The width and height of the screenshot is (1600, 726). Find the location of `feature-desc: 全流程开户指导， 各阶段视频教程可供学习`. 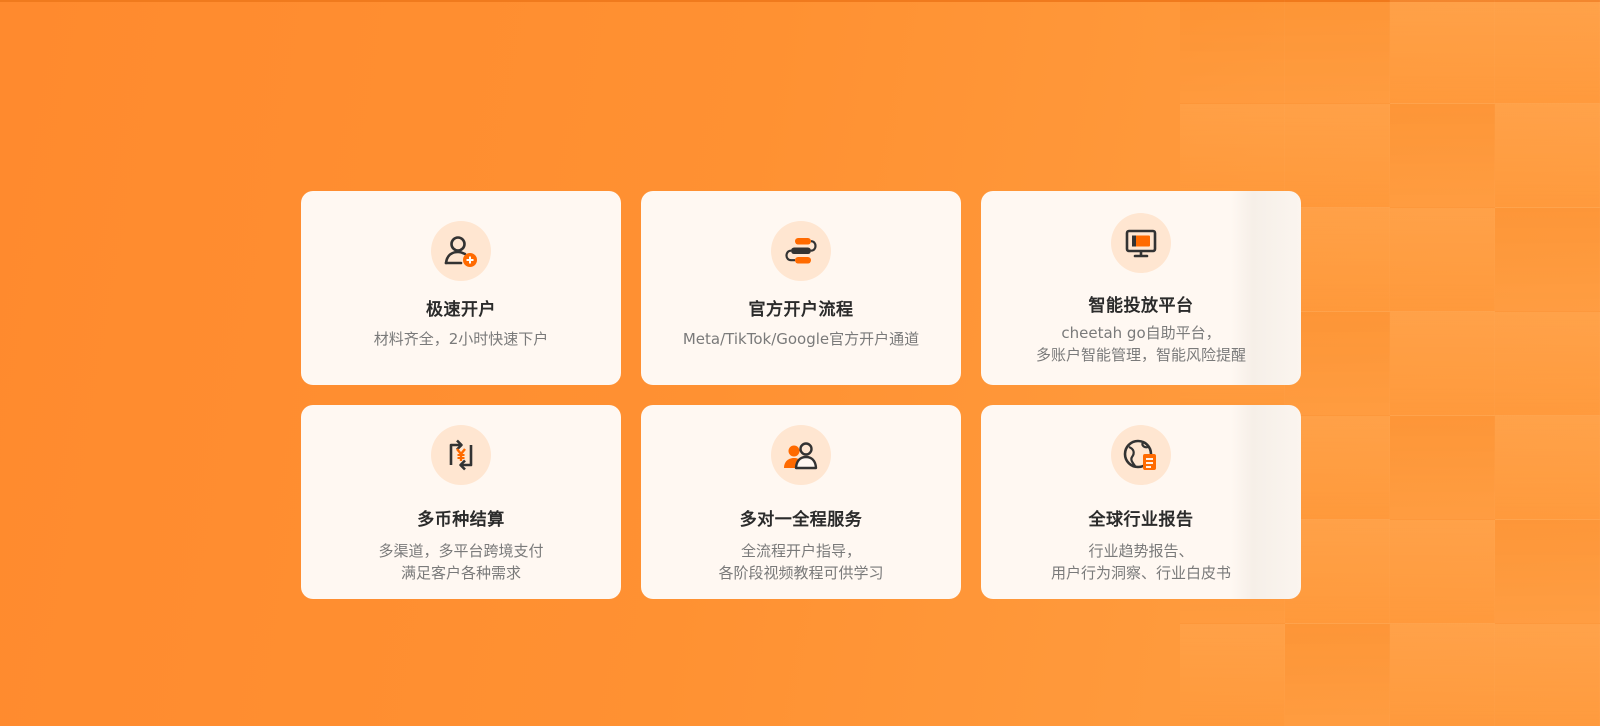

feature-desc: 全流程开户指导， 各阶段视频教程可供学习 is located at coordinates (800, 562).